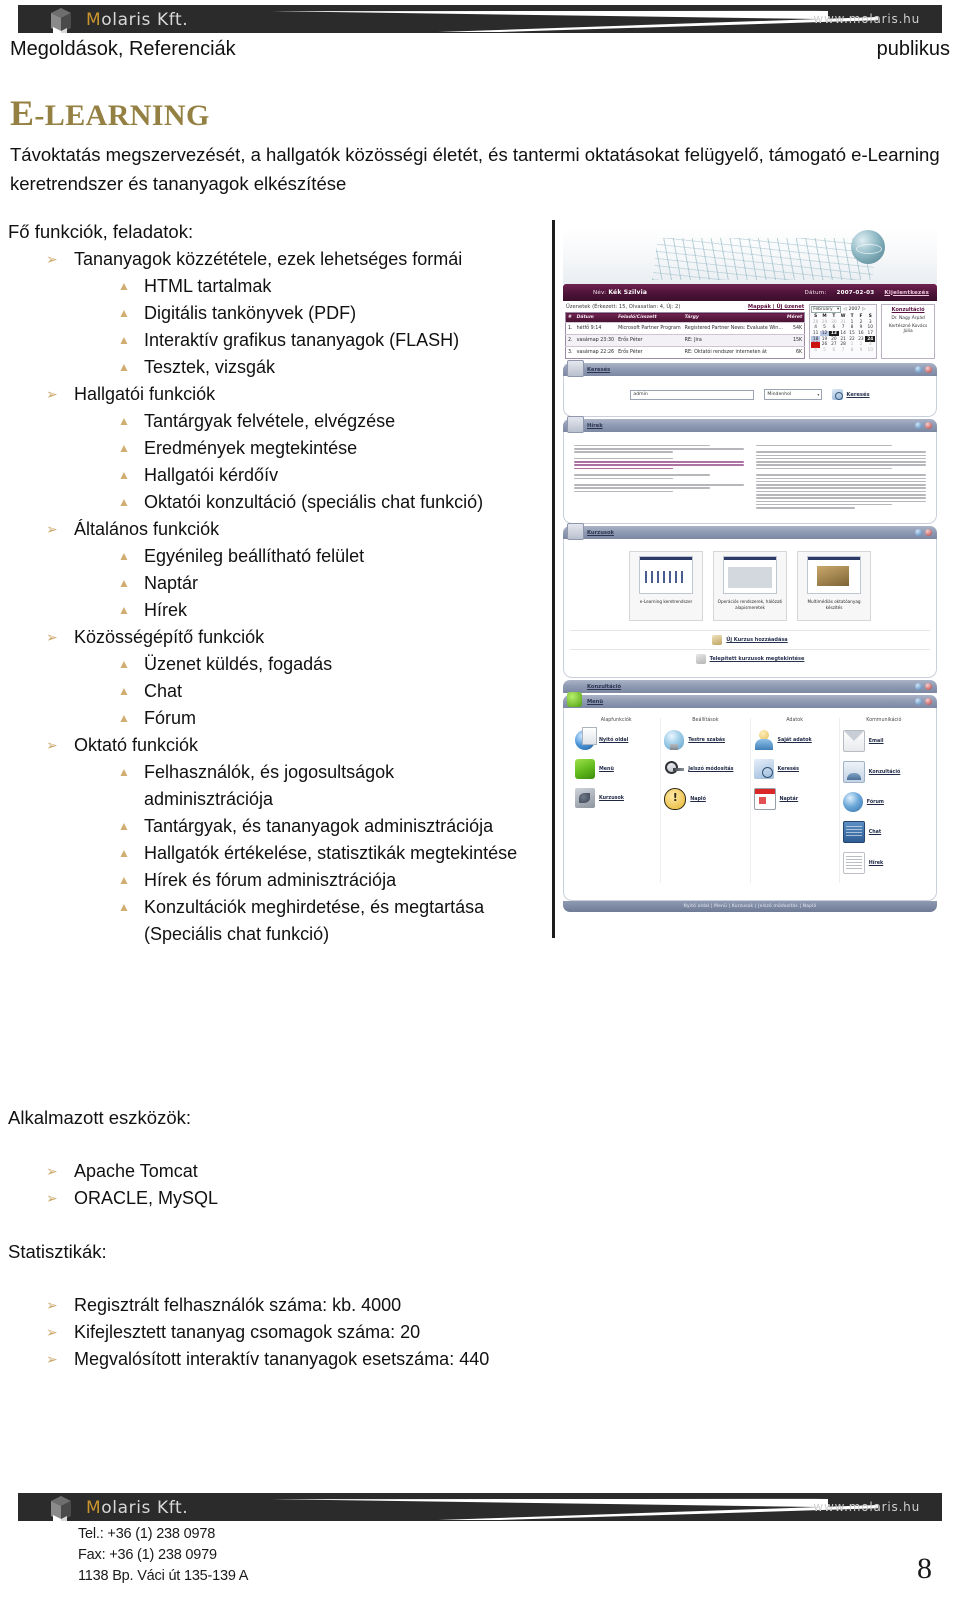 Image resolution: width=960 pixels, height=1620 pixels. Describe the element at coordinates (750, 368) in the screenshot. I see `search-panel-bar: Keresés` at that location.